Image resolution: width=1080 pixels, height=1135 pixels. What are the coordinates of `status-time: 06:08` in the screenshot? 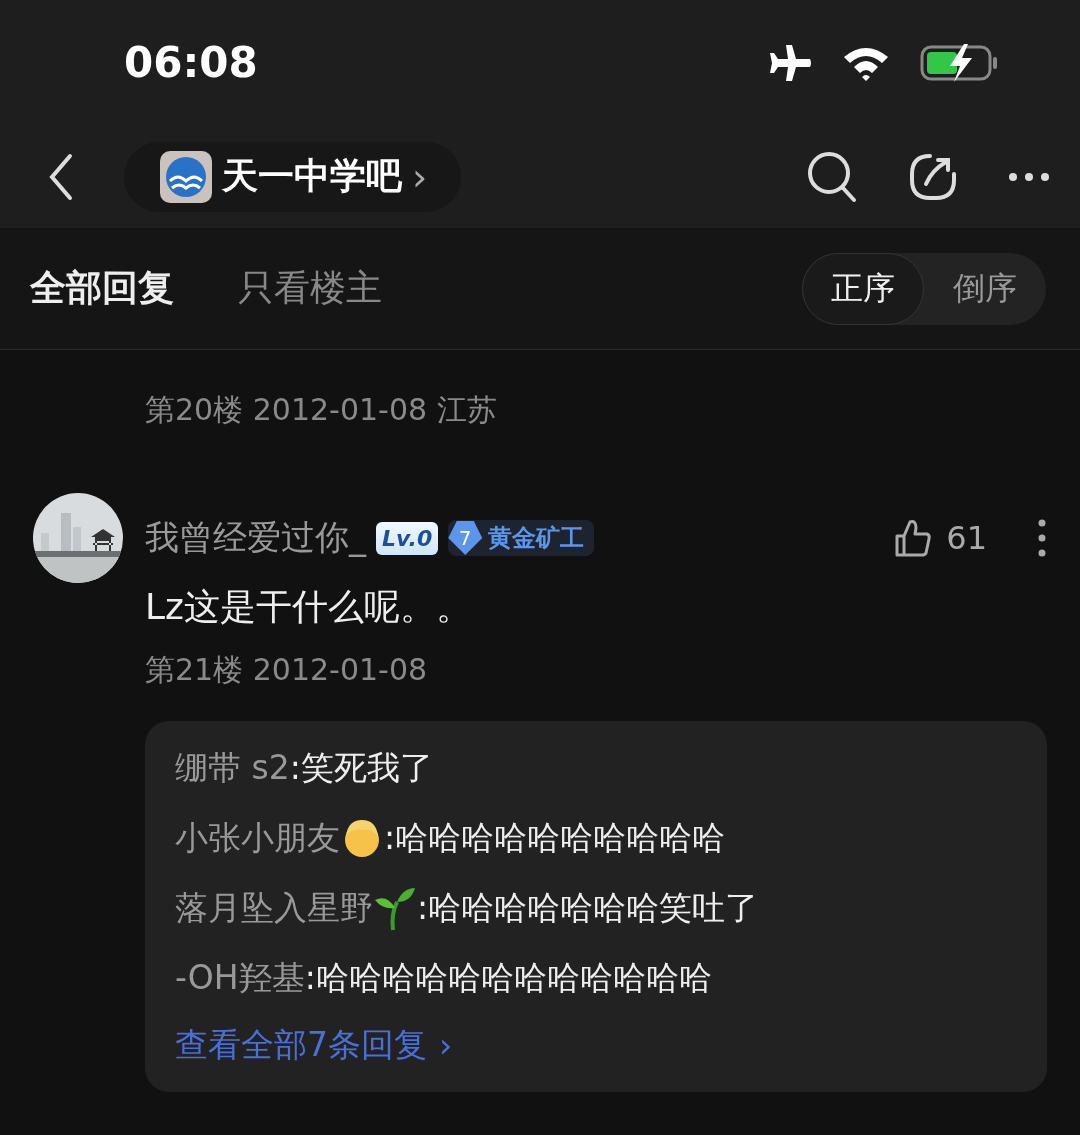 It's located at (191, 62).